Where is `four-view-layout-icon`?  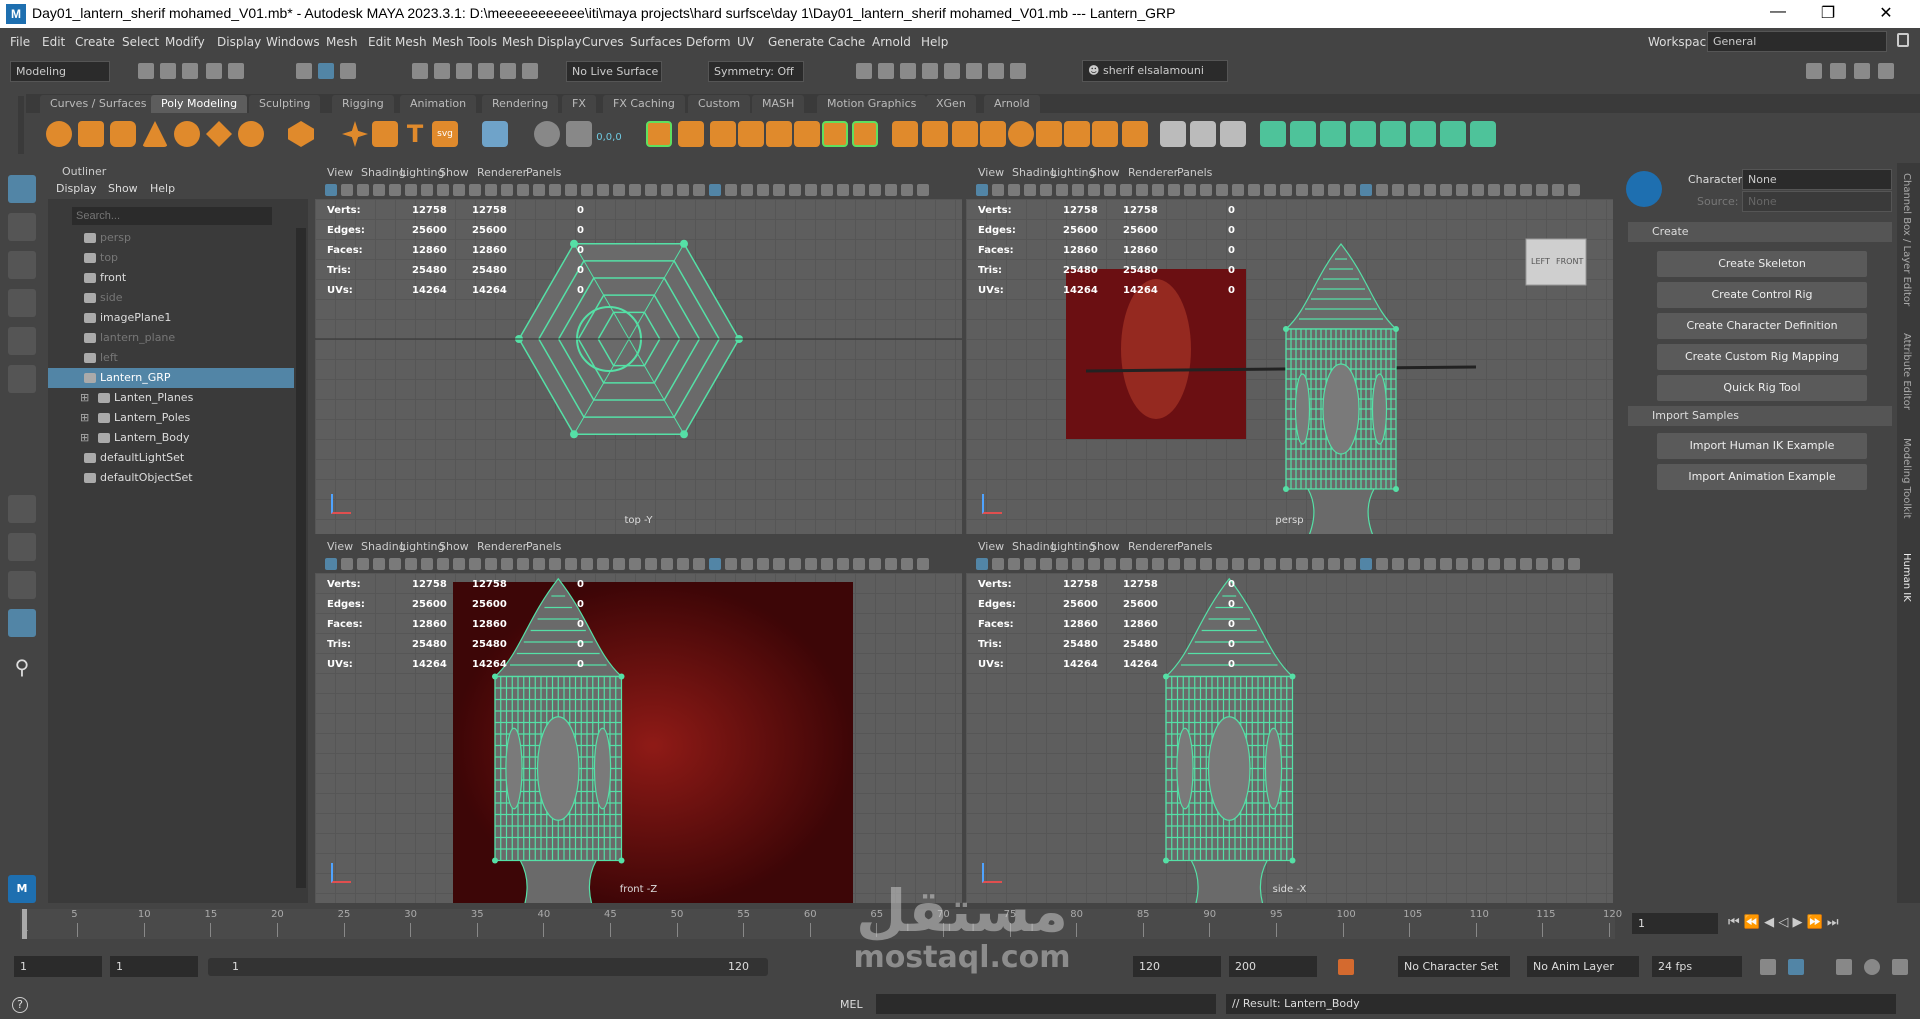 four-view-layout-icon is located at coordinates (22, 547).